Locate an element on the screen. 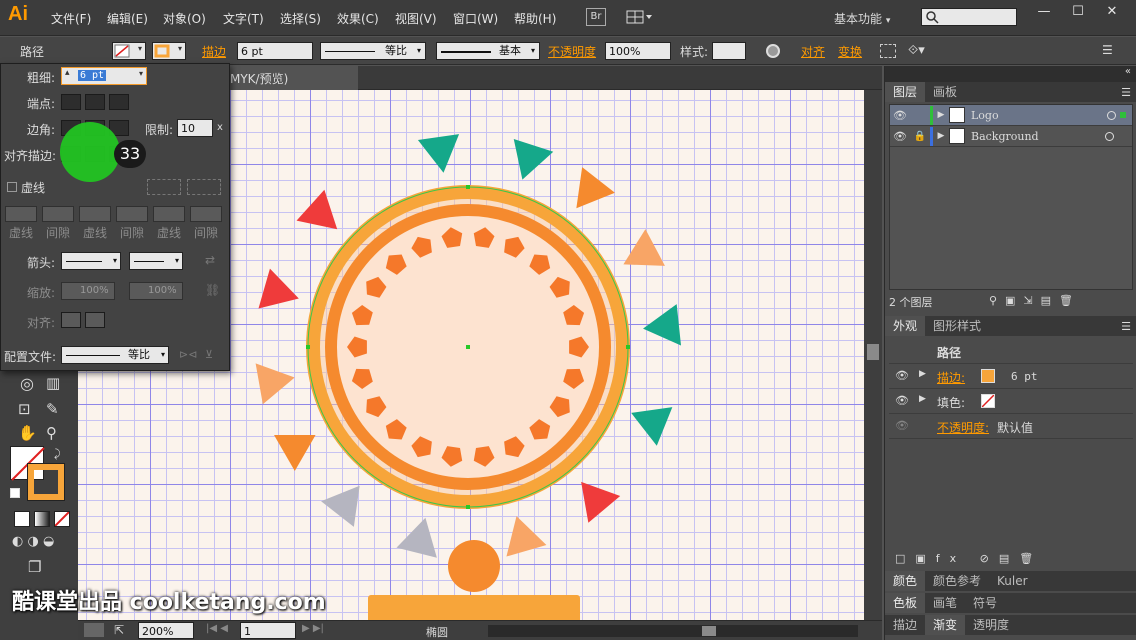  vertical-scrollbar is located at coordinates (873, 355).